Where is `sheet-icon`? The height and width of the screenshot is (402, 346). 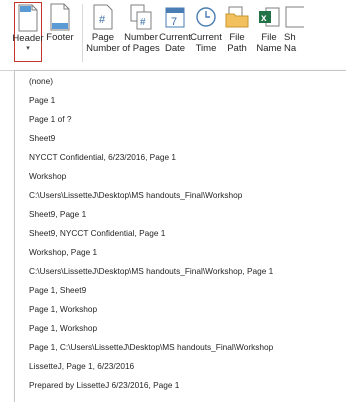 sheet-icon is located at coordinates (294, 17).